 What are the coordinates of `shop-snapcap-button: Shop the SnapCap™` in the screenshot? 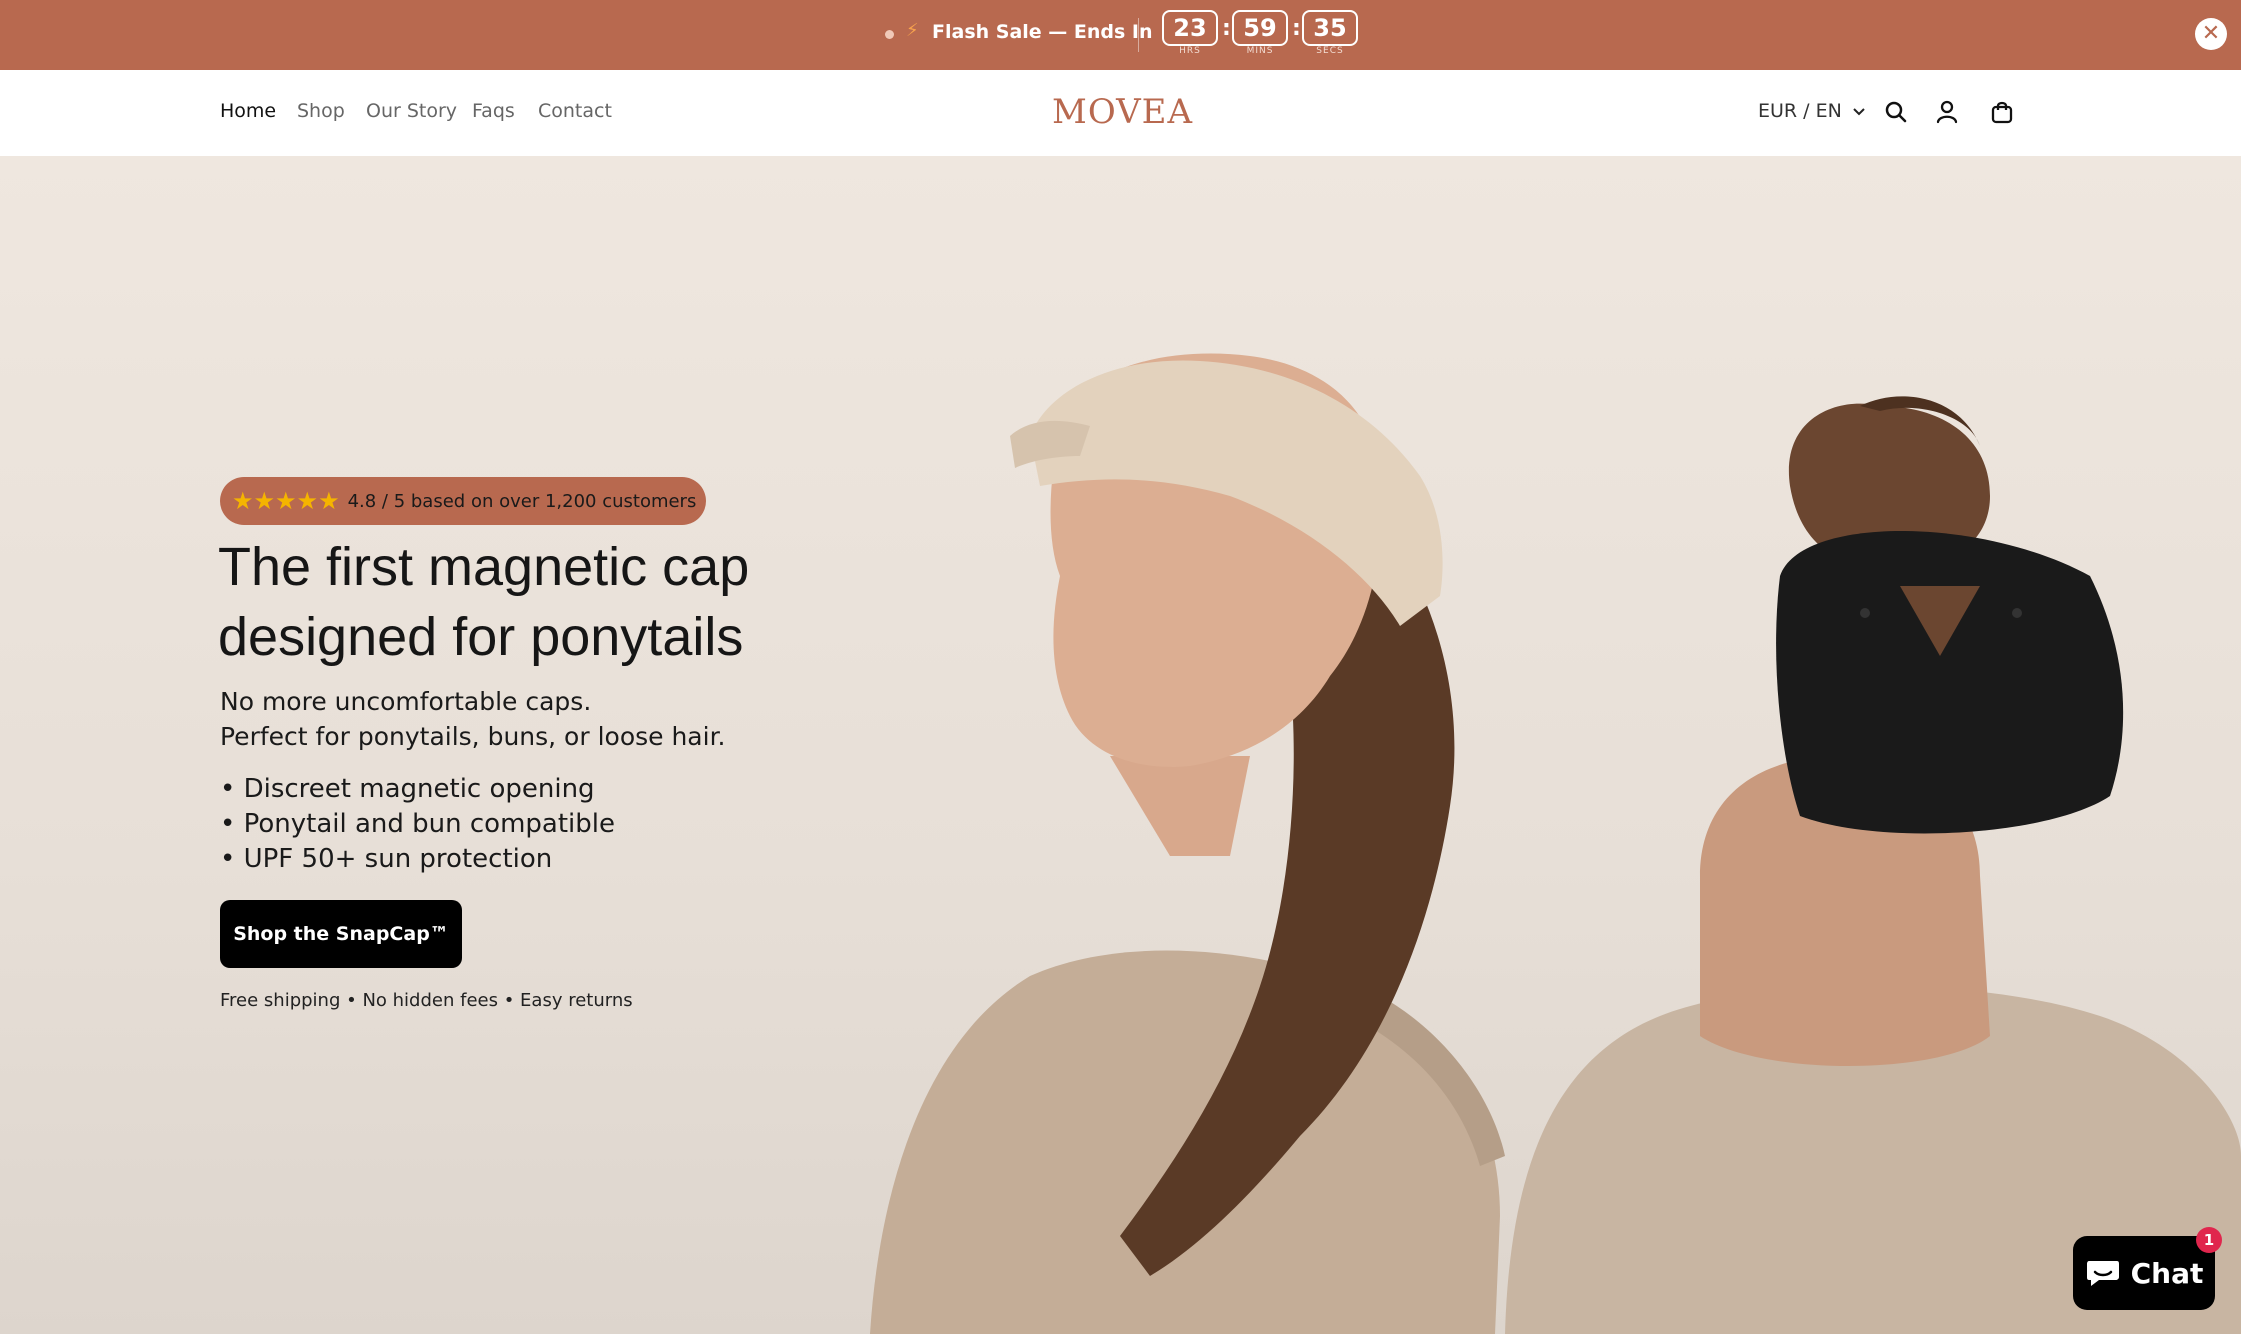 It's located at (341, 934).